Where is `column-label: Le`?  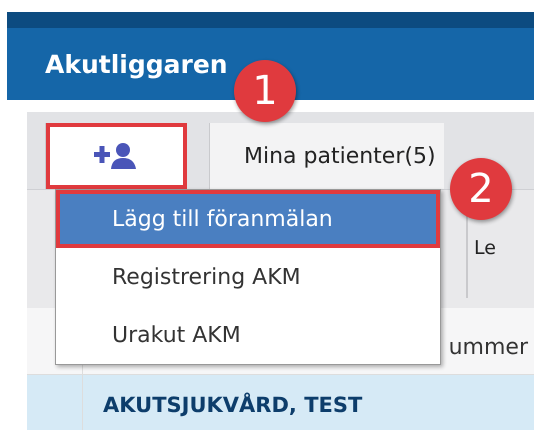 column-label: Le is located at coordinates (485, 248).